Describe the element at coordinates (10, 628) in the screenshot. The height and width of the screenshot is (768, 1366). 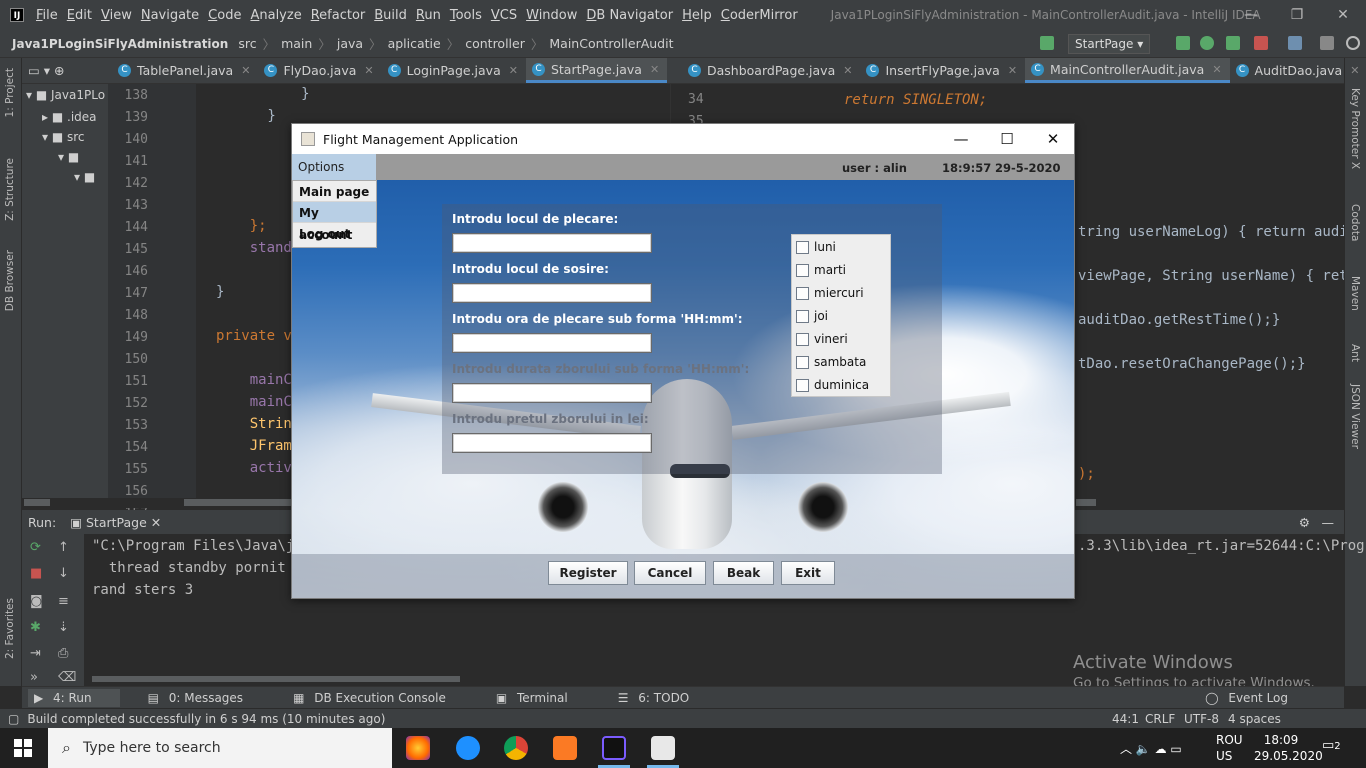
I see `tool-favorites: 2: Favorites` at that location.